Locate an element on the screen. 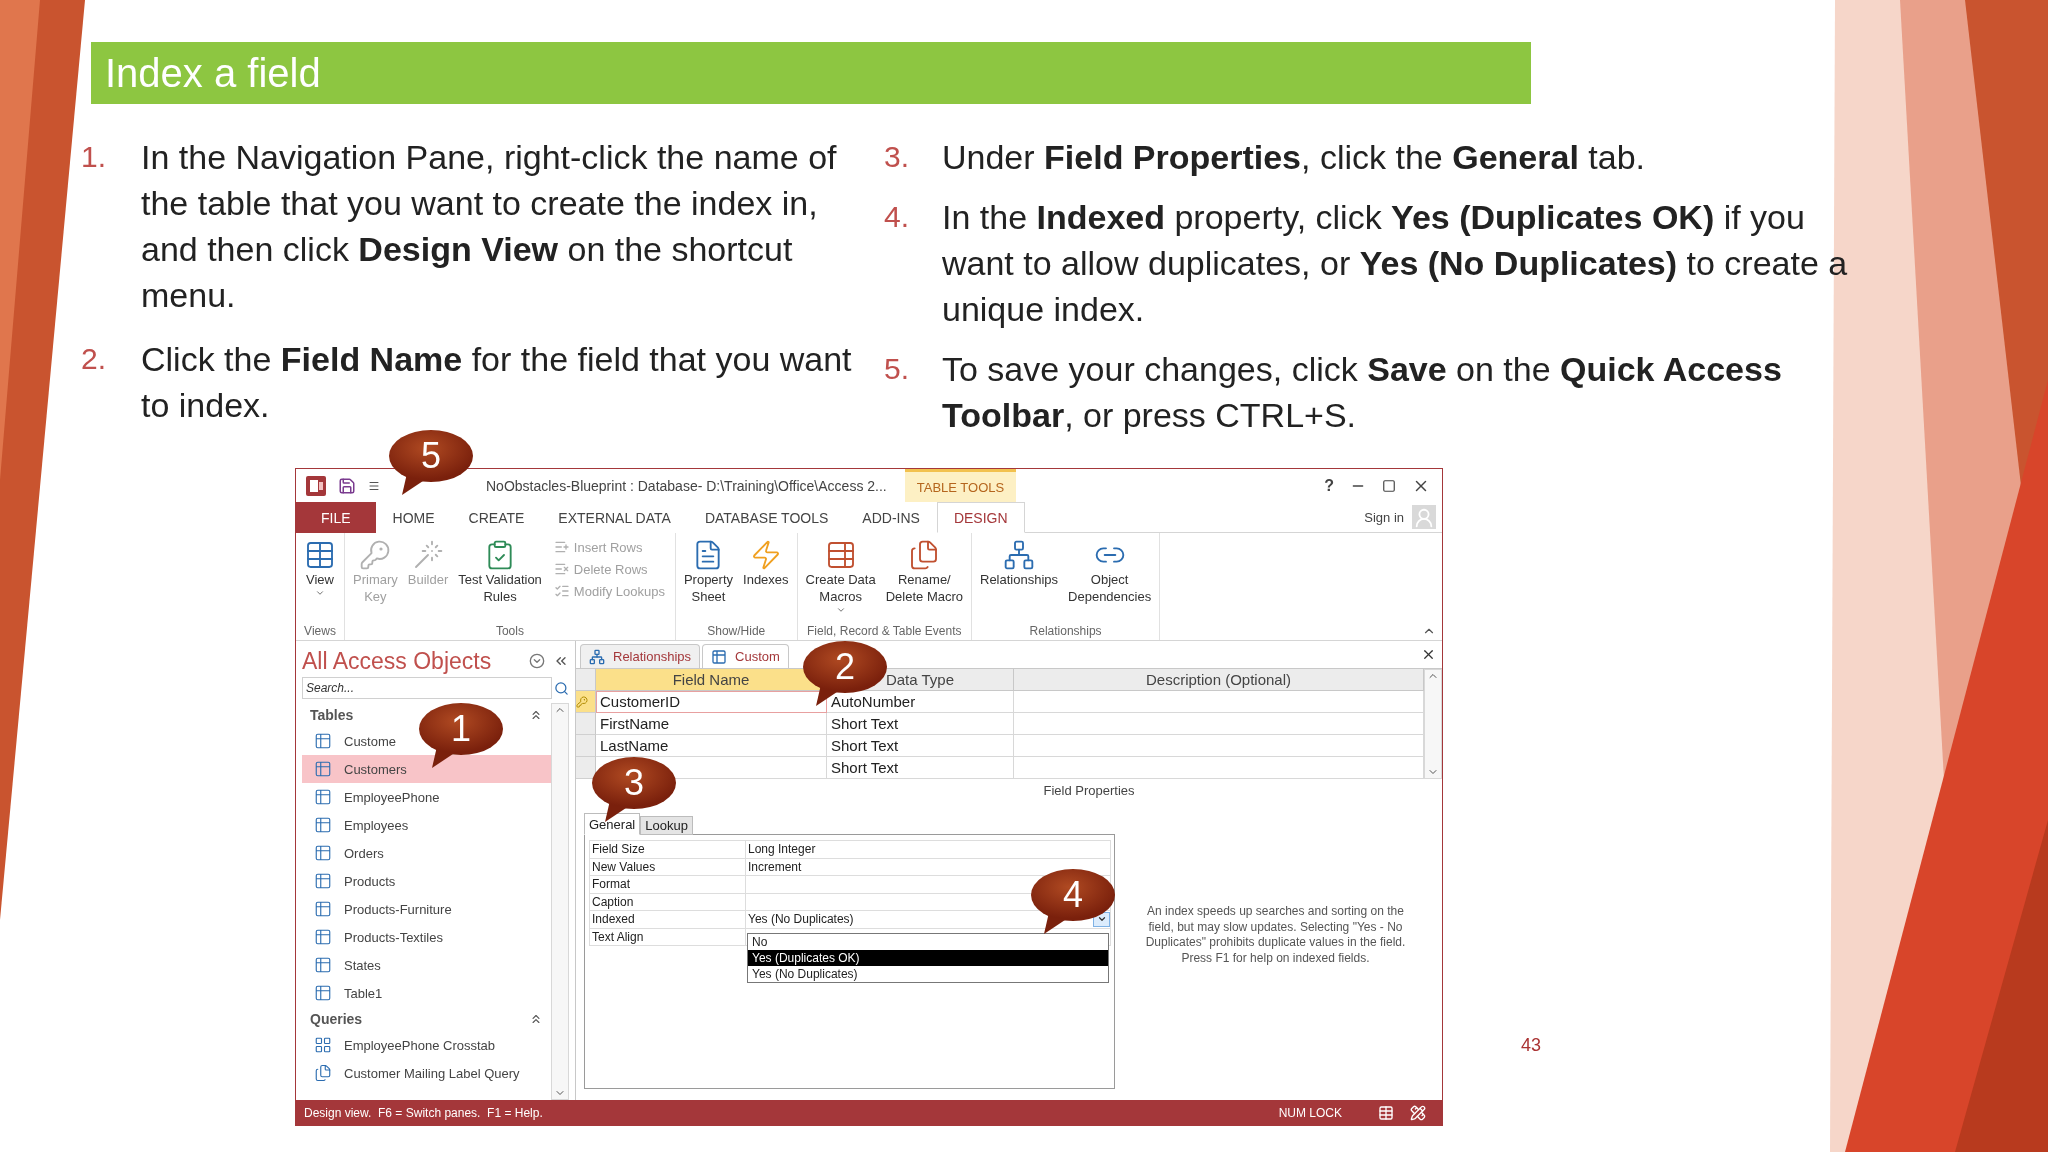  sign-in-link: Sign in is located at coordinates (1384, 517).